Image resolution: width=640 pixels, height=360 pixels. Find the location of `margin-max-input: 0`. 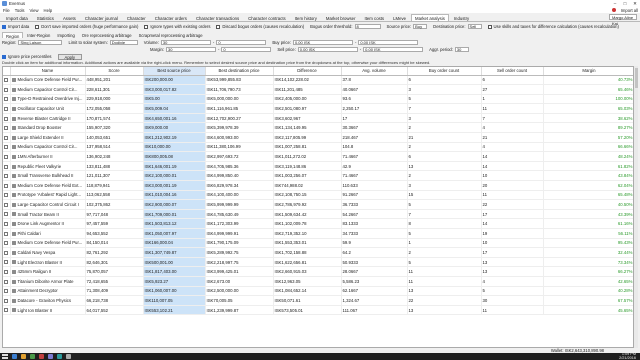

margin-max-input: 0 is located at coordinates (246, 49).